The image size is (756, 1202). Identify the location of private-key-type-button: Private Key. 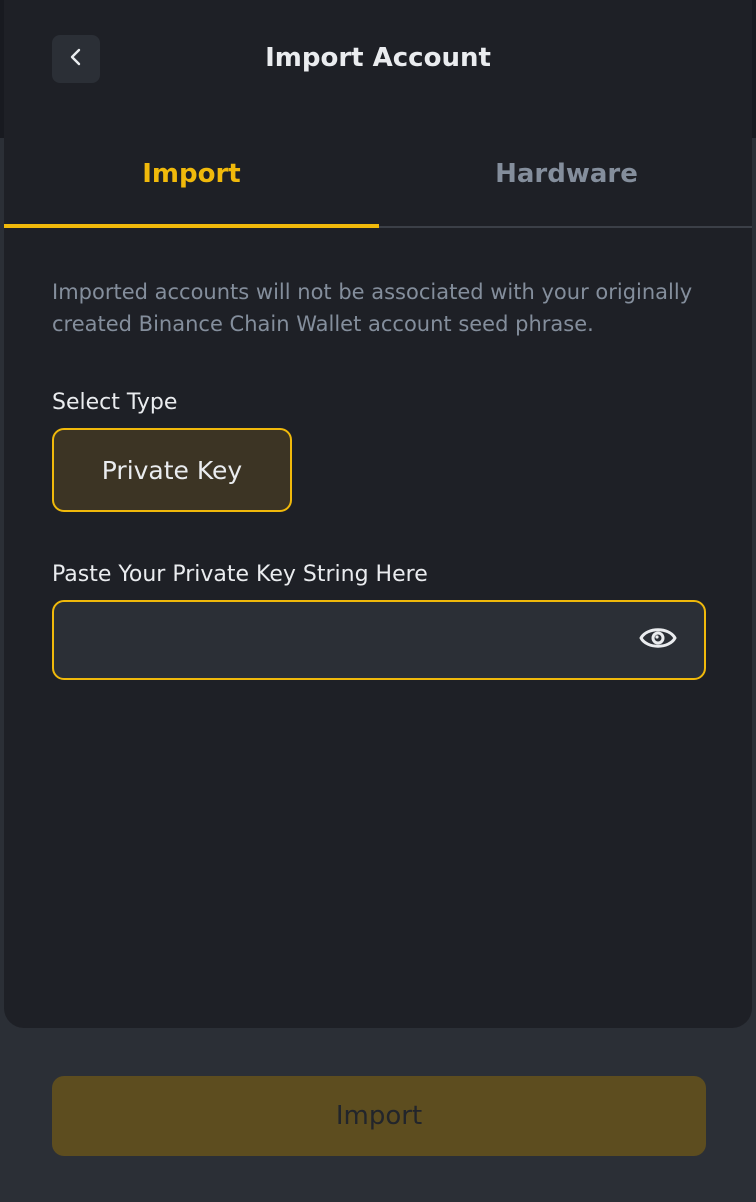
(172, 470).